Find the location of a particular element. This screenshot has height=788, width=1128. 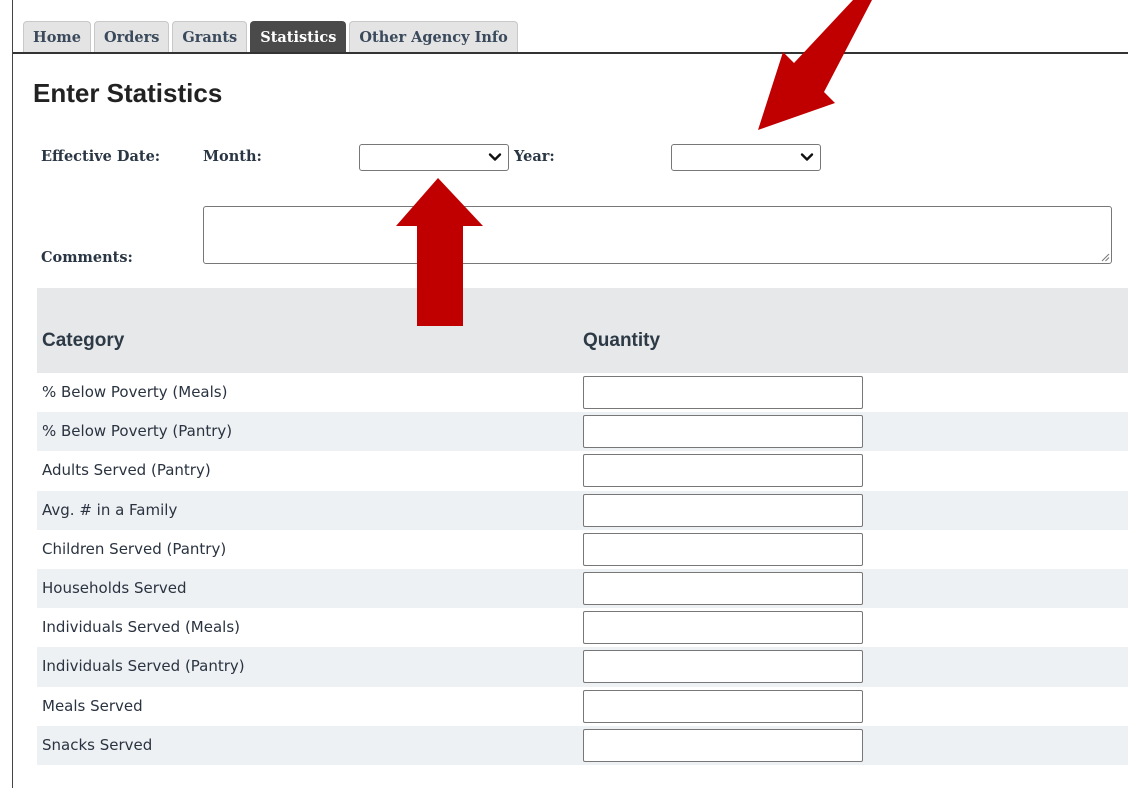

category-label: Individuals Served (Pantry) is located at coordinates (143, 666).